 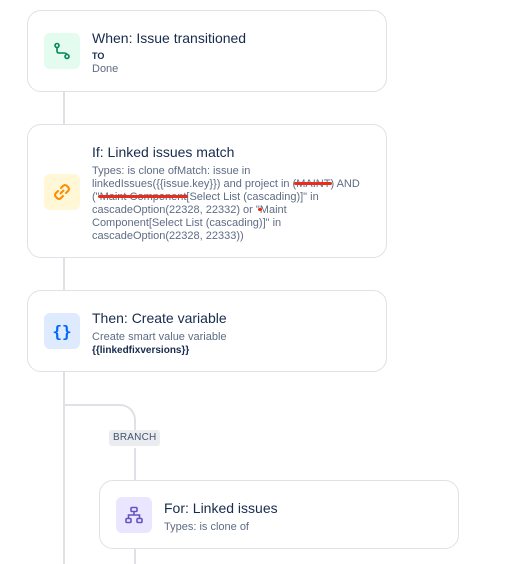 What do you see at coordinates (143, 197) in the screenshot?
I see `redacted-text: Maint Component` at bounding box center [143, 197].